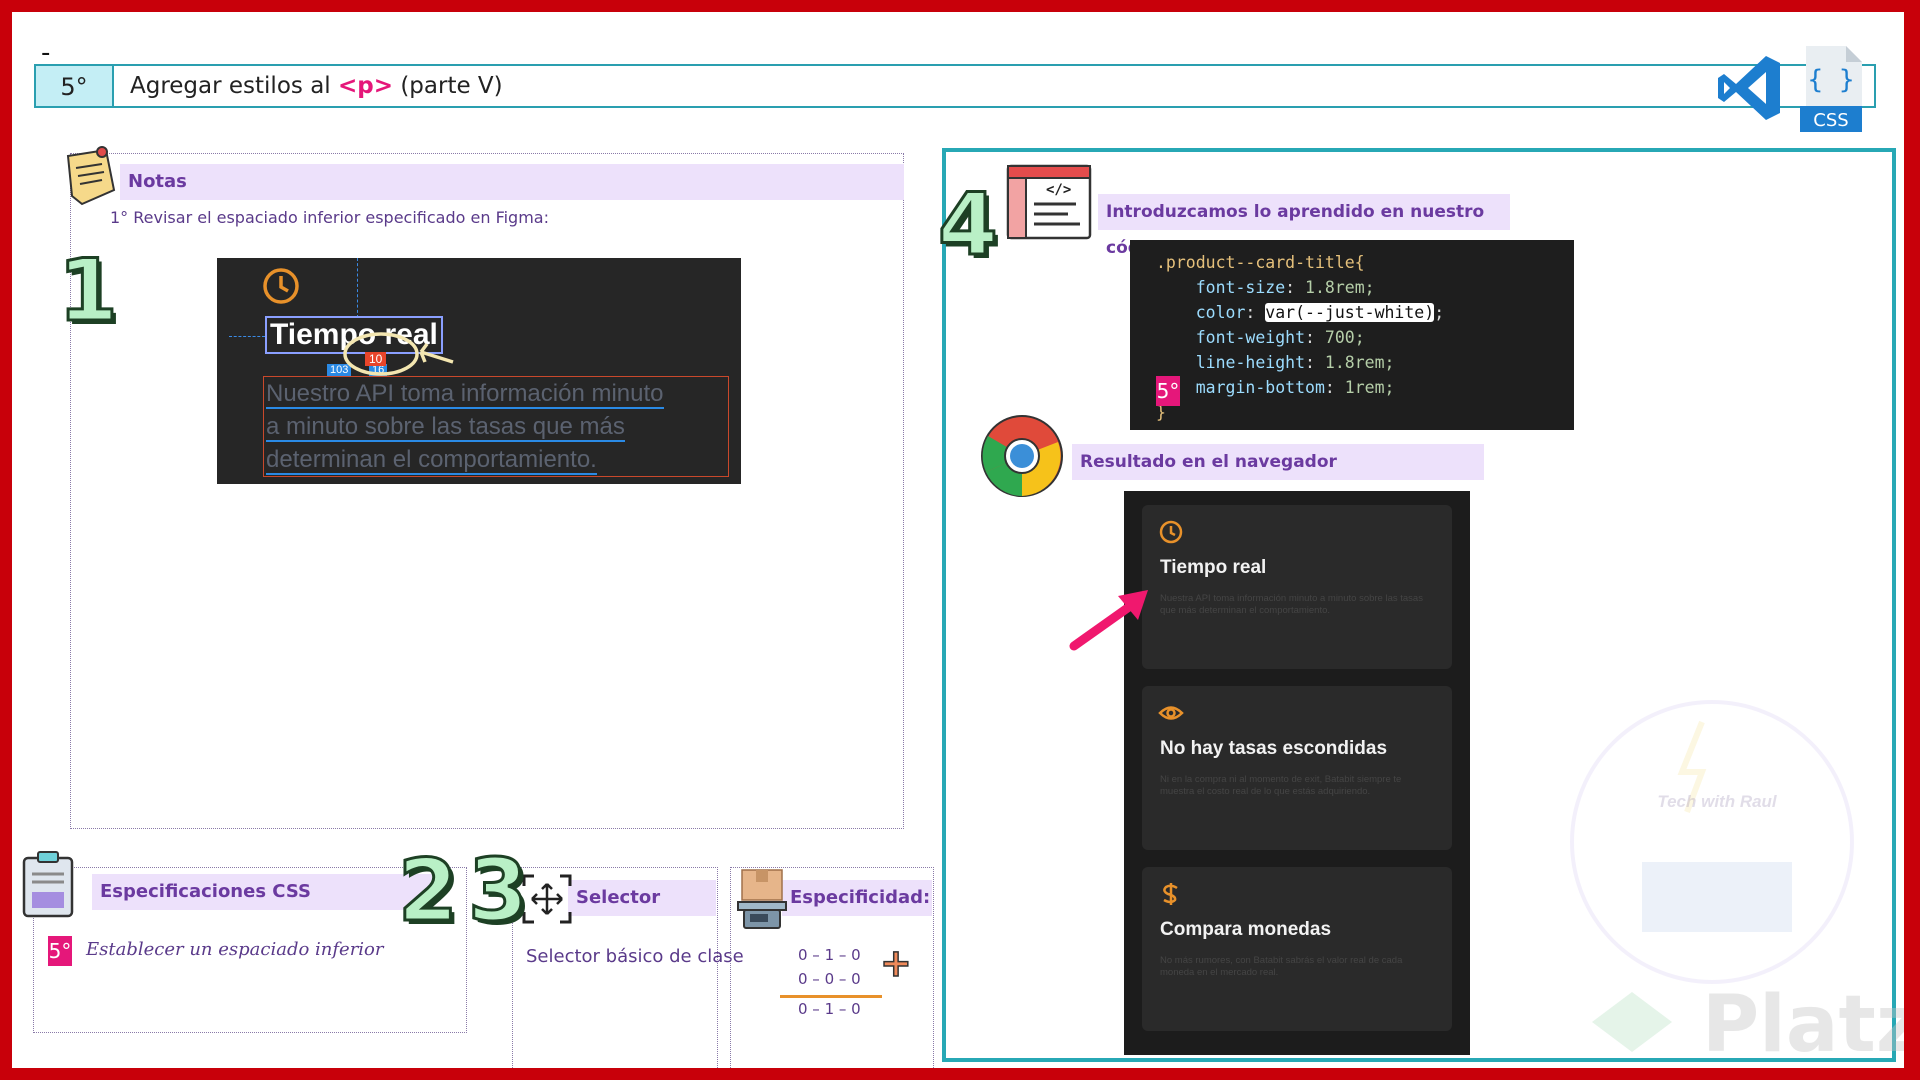  What do you see at coordinates (547, 899) in the screenshot?
I see `selector-move-icon` at bounding box center [547, 899].